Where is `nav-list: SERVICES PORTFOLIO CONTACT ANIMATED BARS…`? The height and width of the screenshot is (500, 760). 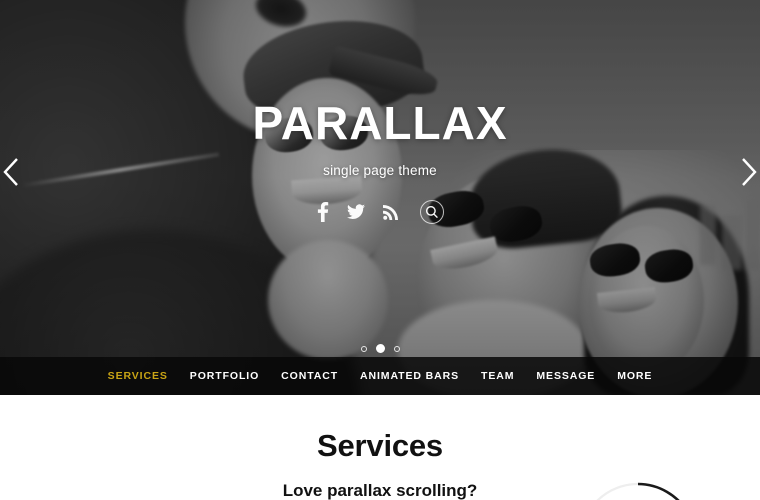
nav-list: SERVICES PORTFOLIO CONTACT ANIMATED BARS… is located at coordinates (380, 376).